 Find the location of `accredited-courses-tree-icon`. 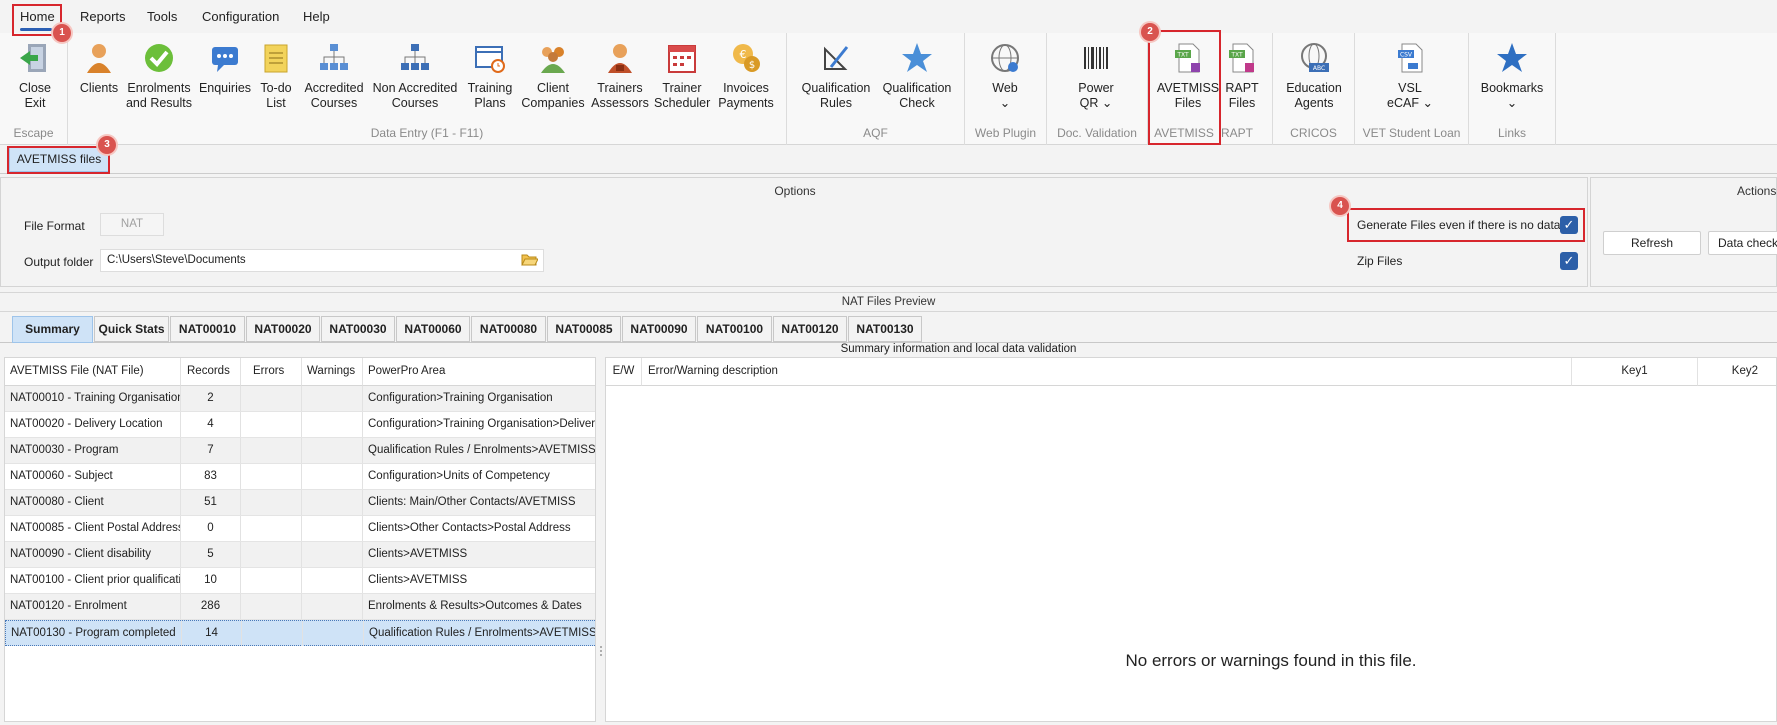

accredited-courses-tree-icon is located at coordinates (334, 57).